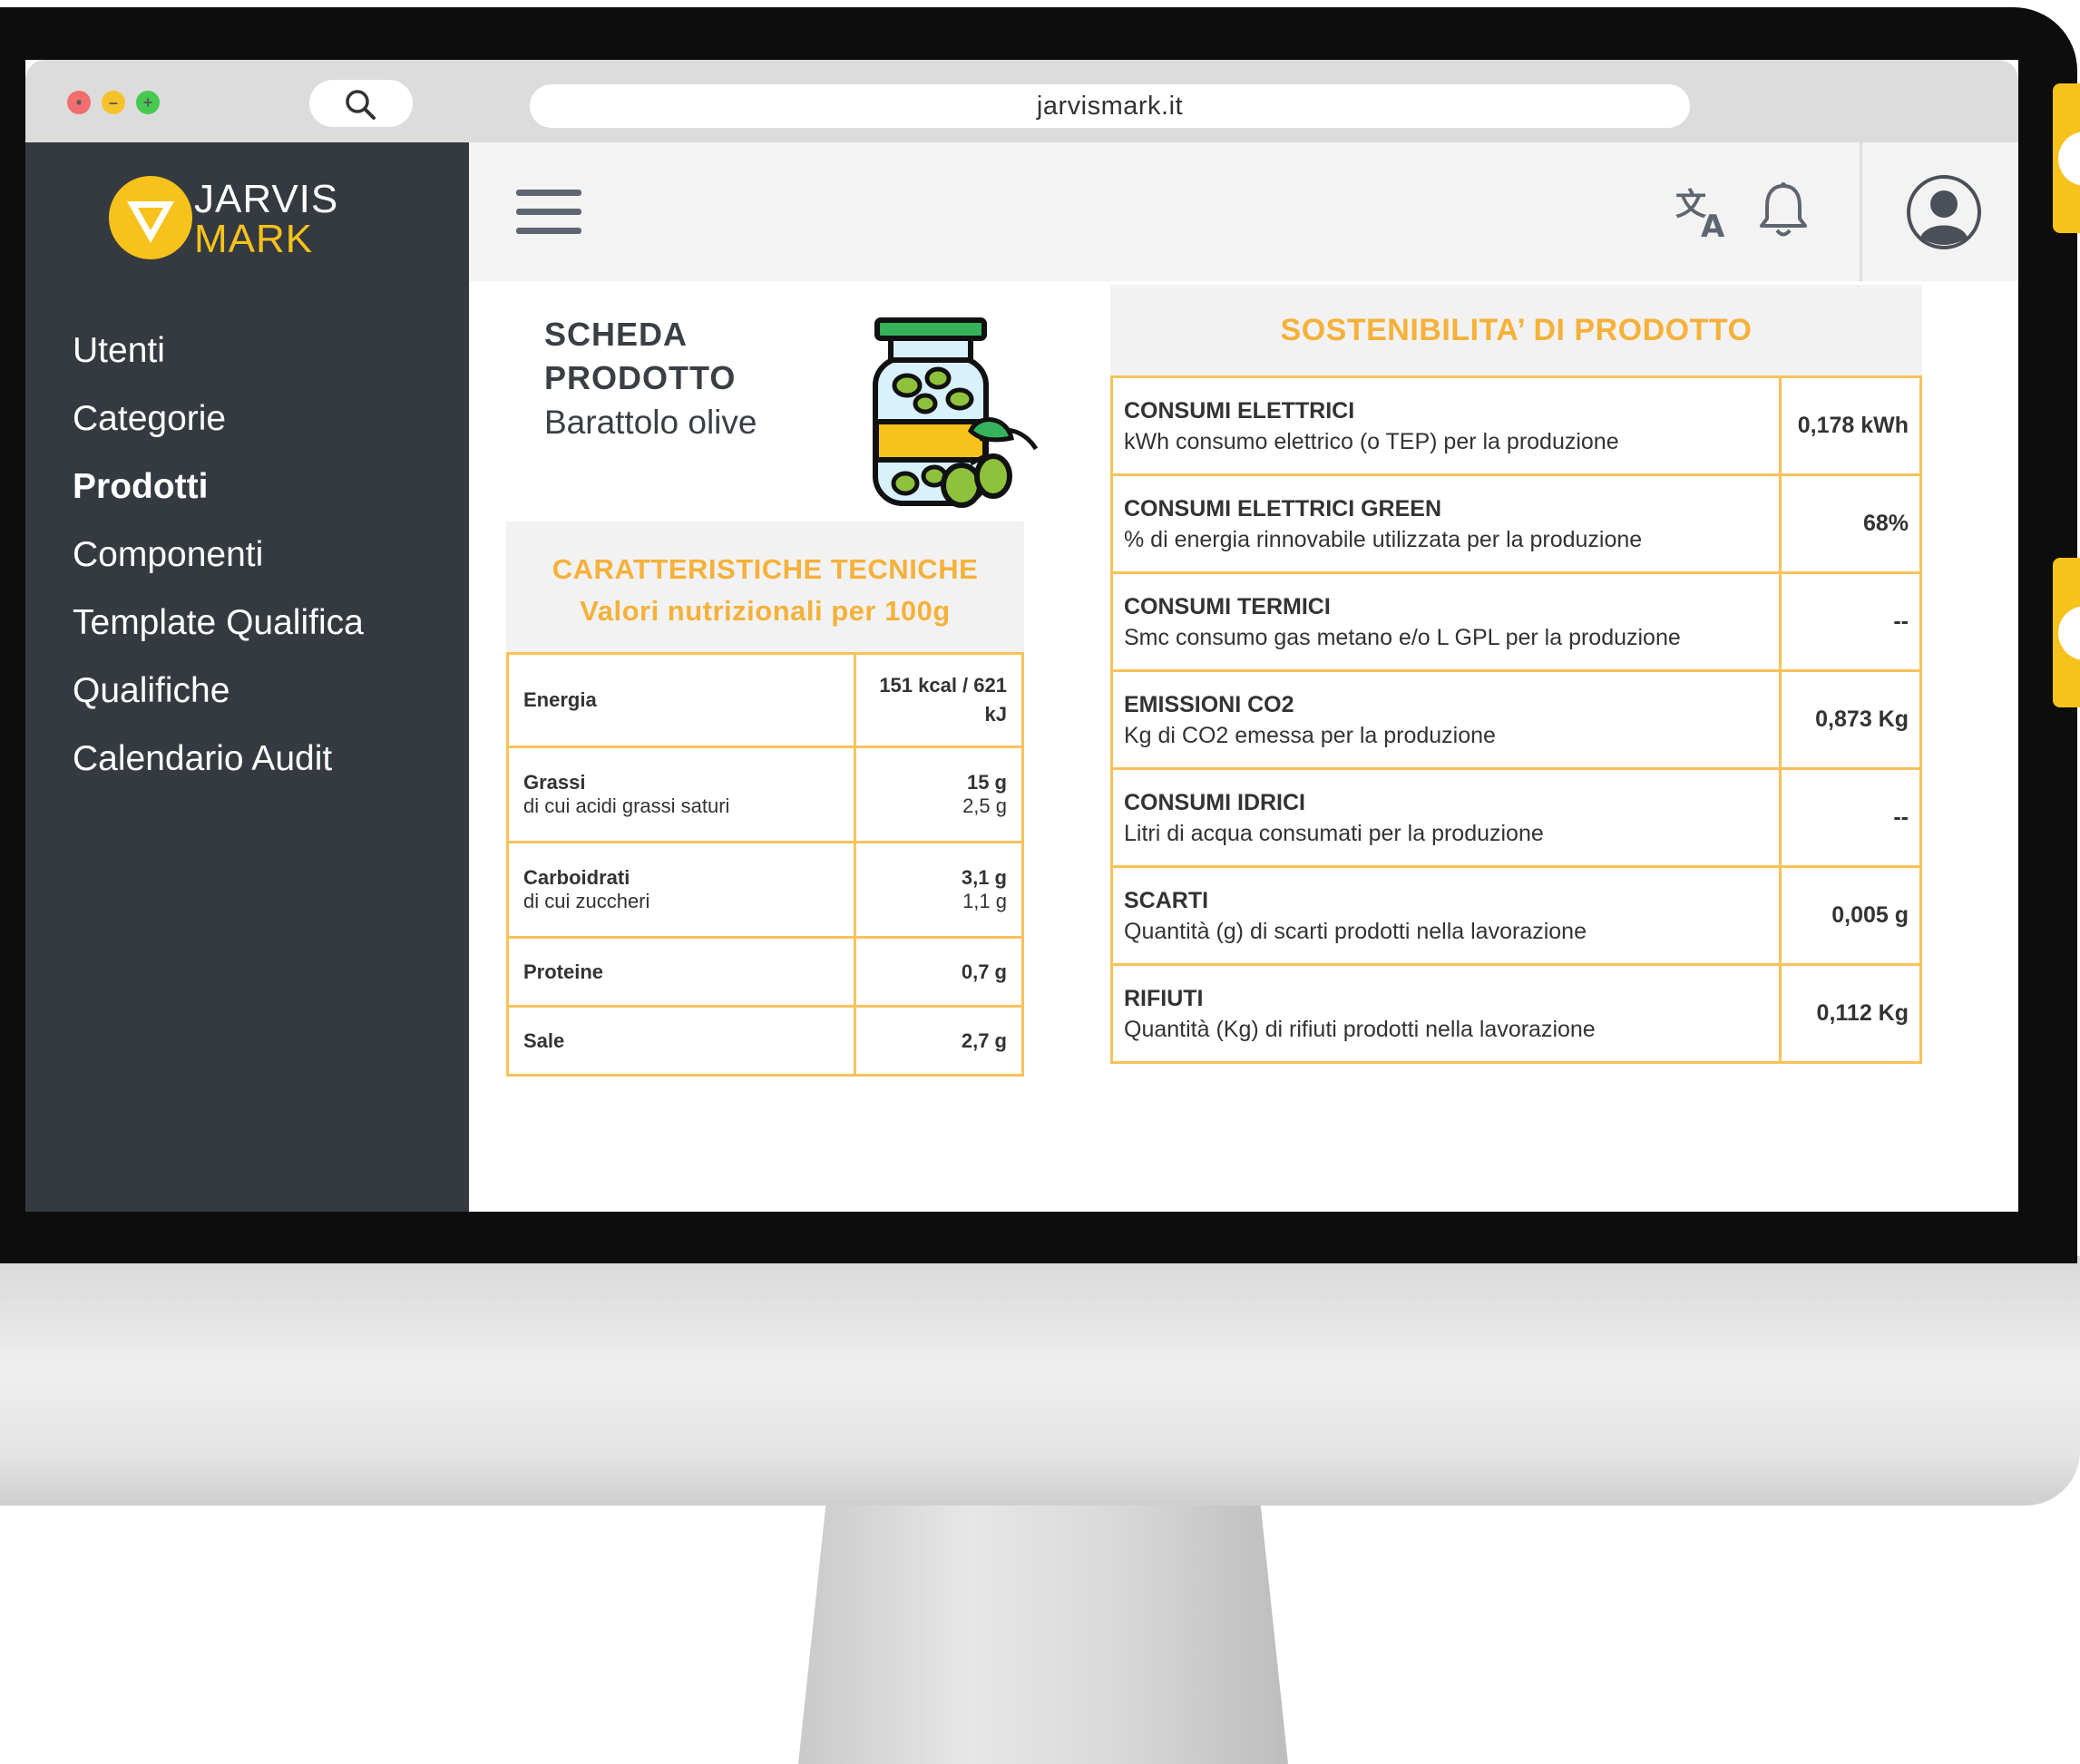 This screenshot has height=1764, width=2080. What do you see at coordinates (218, 362) in the screenshot?
I see `sidebar-item-utenti: Utenti` at bounding box center [218, 362].